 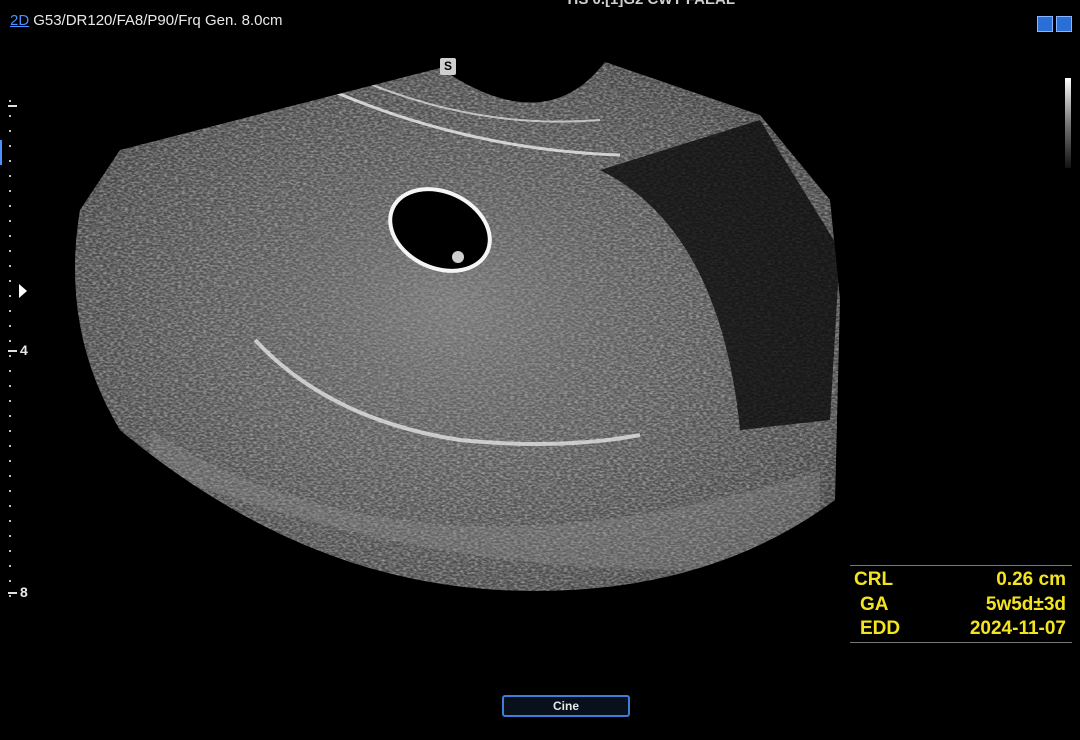 I want to click on measurement-value: 5w5d±3d, so click(x=1025, y=604).